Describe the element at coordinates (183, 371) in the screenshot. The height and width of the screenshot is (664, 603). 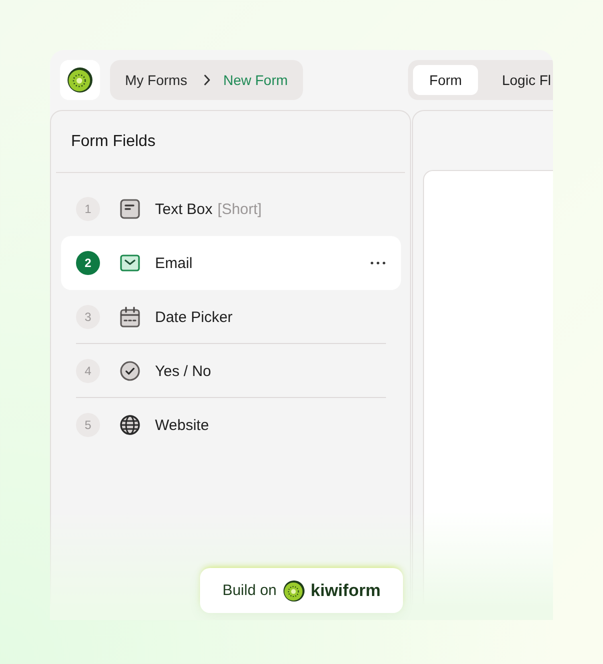
I see `field-label: Yes / No` at that location.